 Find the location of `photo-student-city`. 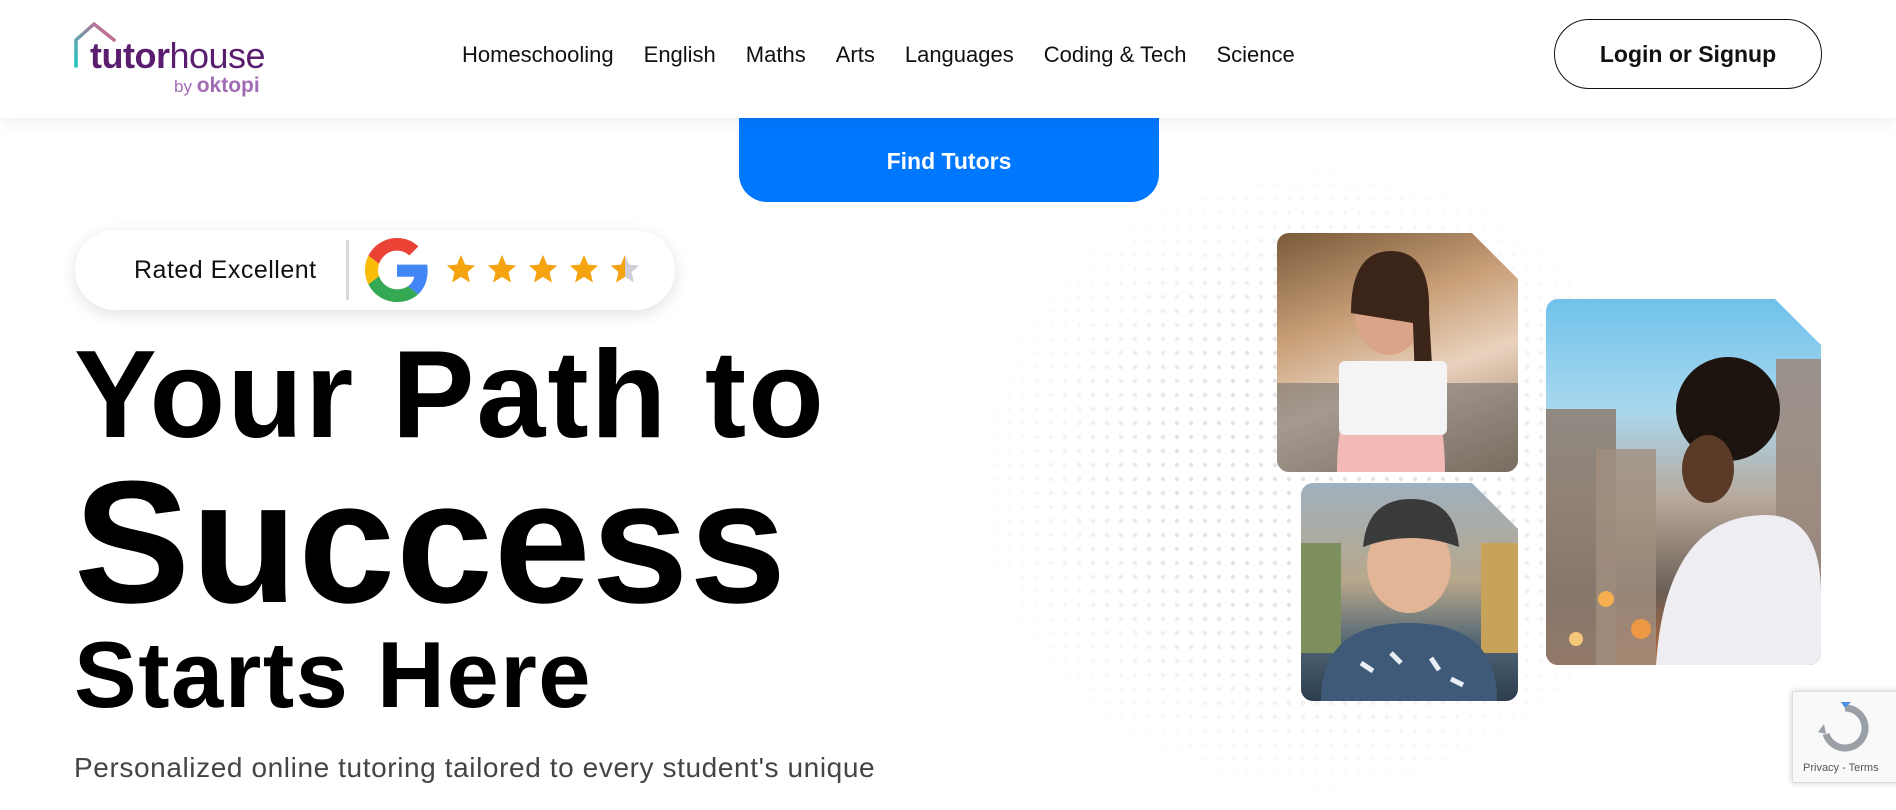

photo-student-city is located at coordinates (1683, 482).